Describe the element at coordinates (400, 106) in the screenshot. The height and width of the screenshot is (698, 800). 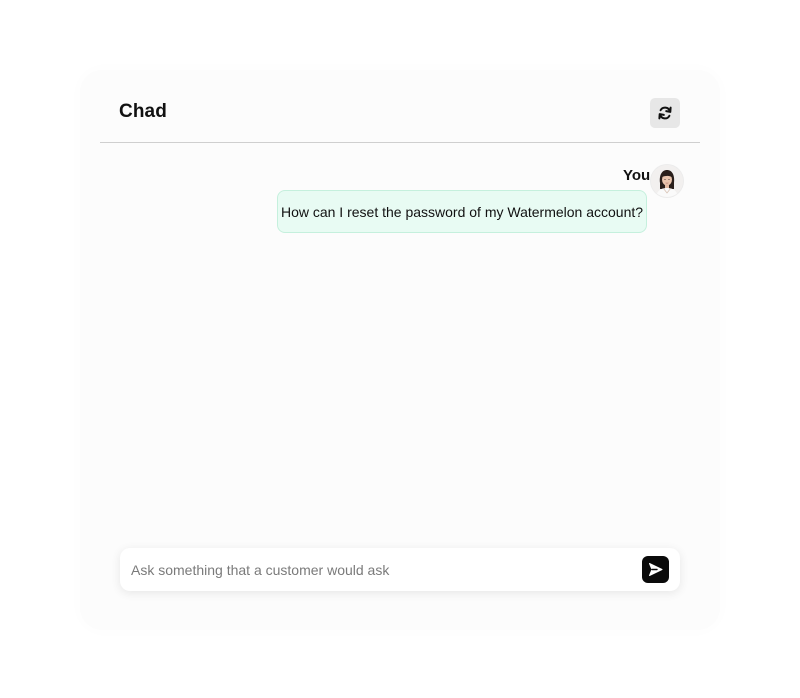
I see `chat-header: Chad` at that location.